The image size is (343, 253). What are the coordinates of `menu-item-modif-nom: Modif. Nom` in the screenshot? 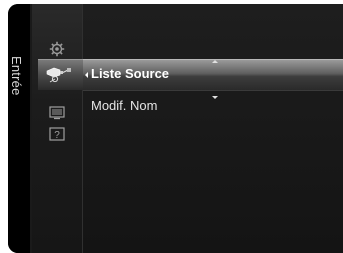 It's located at (124, 105).